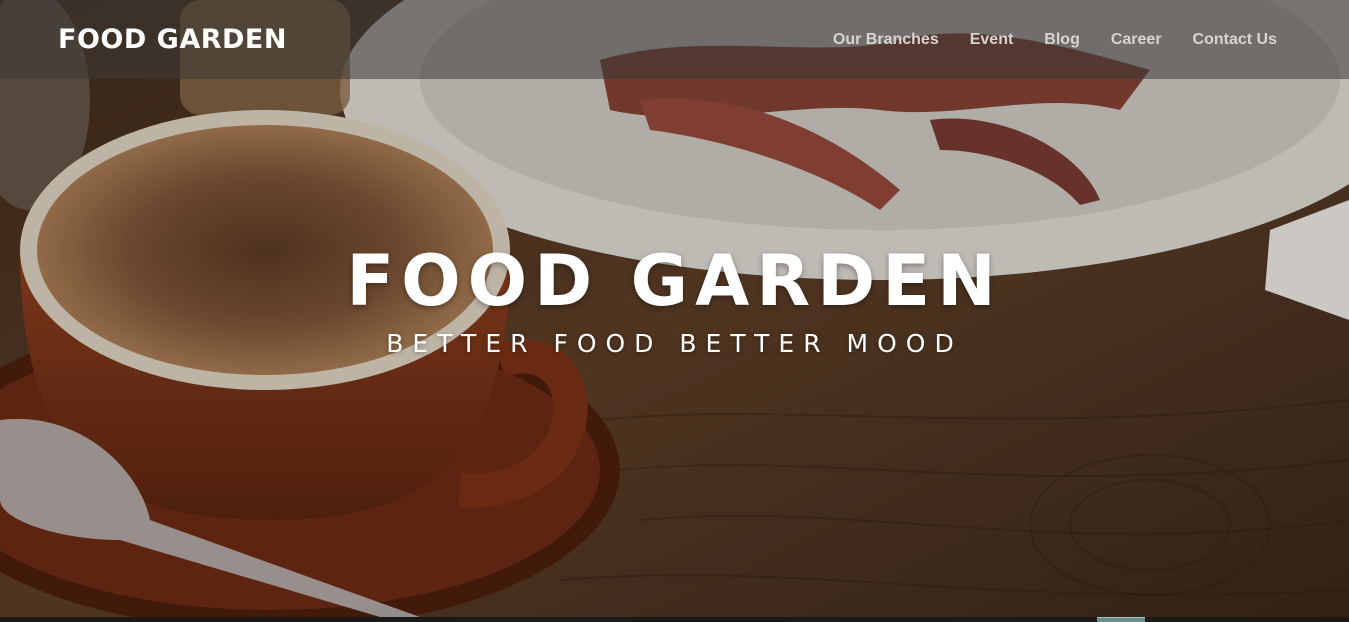 This screenshot has height=622, width=1349. What do you see at coordinates (1062, 40) in the screenshot?
I see `nav-link-blog: Blog` at bounding box center [1062, 40].